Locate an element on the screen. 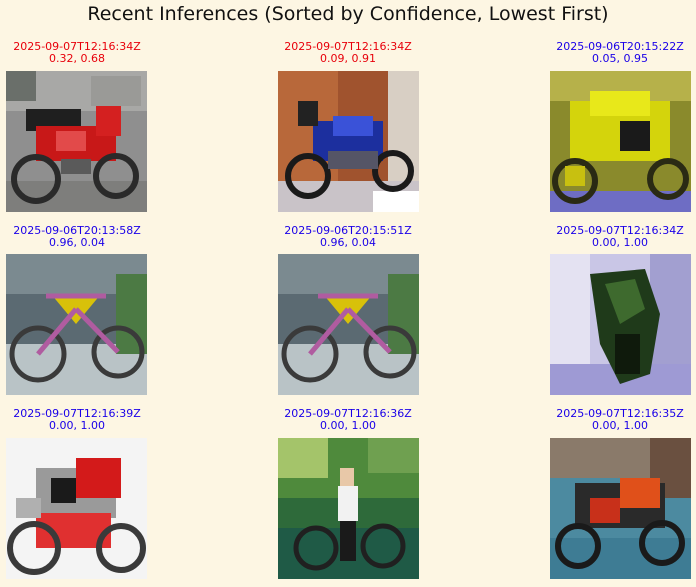 This screenshot has width=696, height=587. inference-card: 2025-09-07T12:16:34Z 0.09, 0.91 is located at coordinates (348, 53).